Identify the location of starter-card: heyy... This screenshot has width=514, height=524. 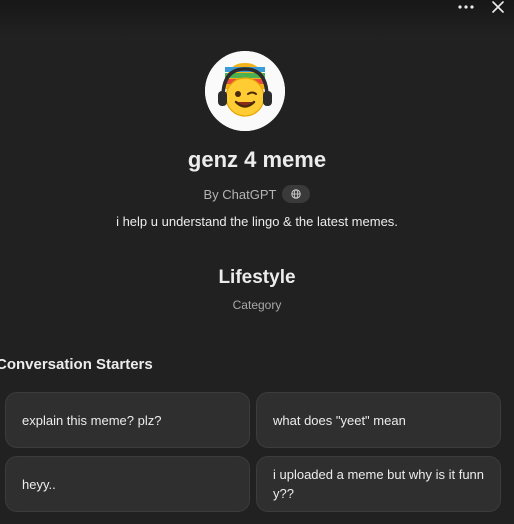
(127, 484).